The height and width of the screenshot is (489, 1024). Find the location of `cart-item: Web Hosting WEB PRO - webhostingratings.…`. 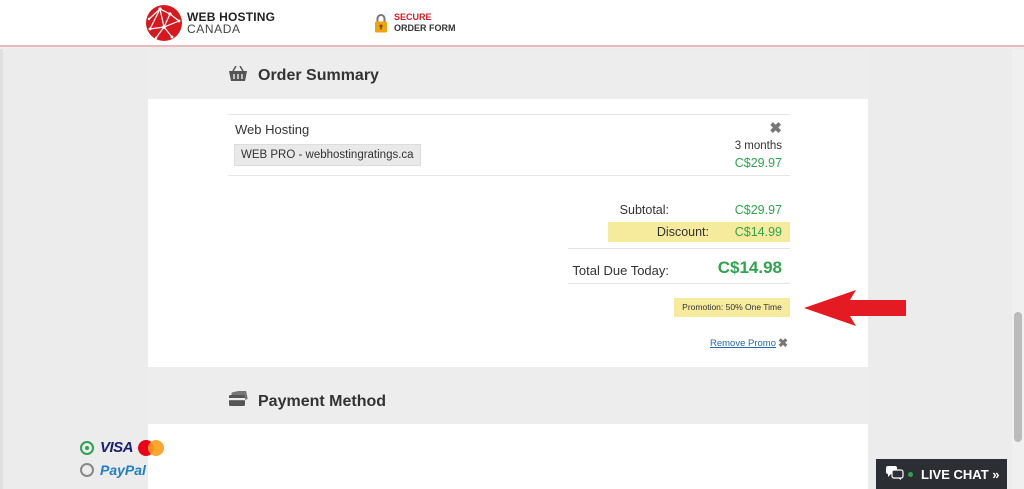

cart-item: Web Hosting WEB PRO - webhostingratings.… is located at coordinates (509, 145).